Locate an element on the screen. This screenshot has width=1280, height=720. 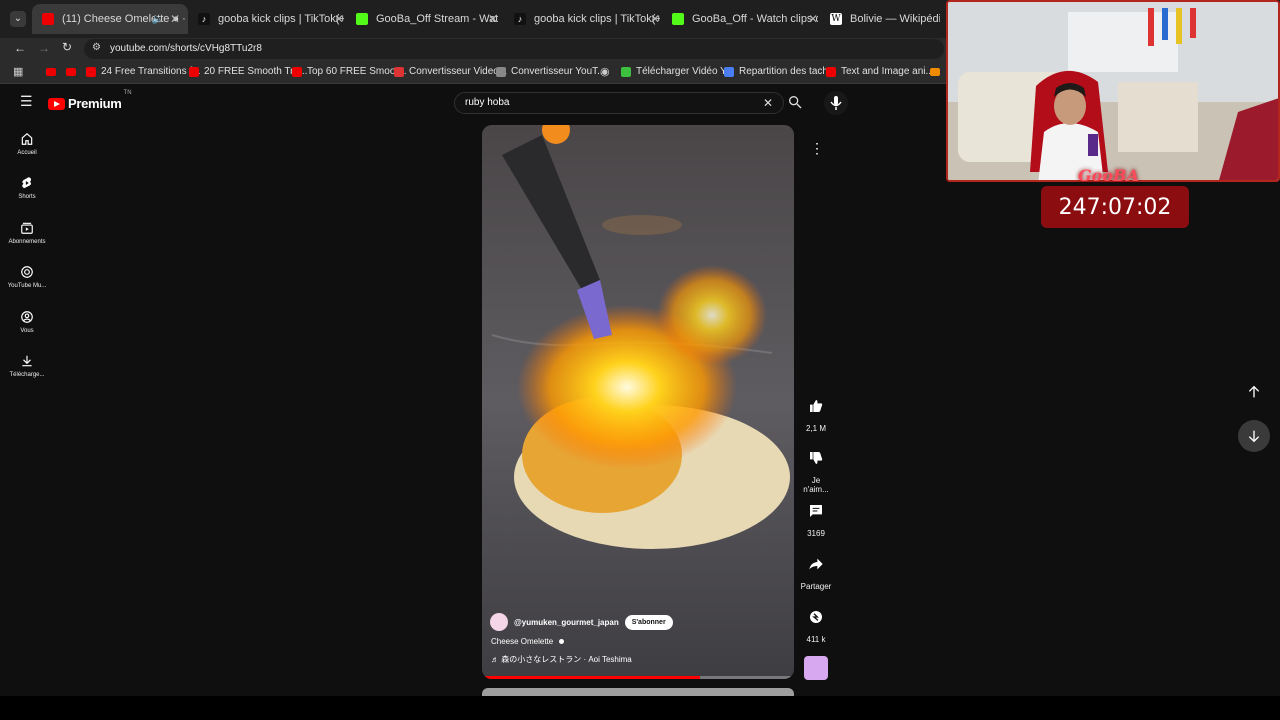
like-button: 2,1 M is located at coordinates (816, 412).